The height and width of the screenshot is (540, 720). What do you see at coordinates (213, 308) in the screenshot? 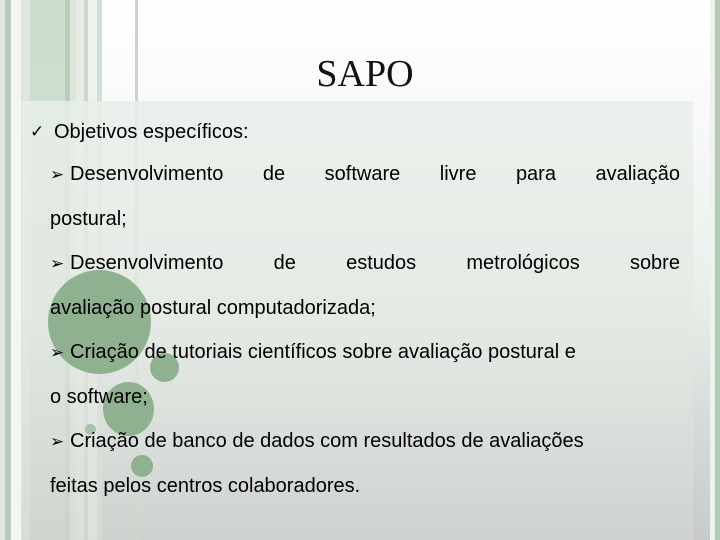
I see `bullet-continuation: avaliação postural computadorizada;` at bounding box center [213, 308].